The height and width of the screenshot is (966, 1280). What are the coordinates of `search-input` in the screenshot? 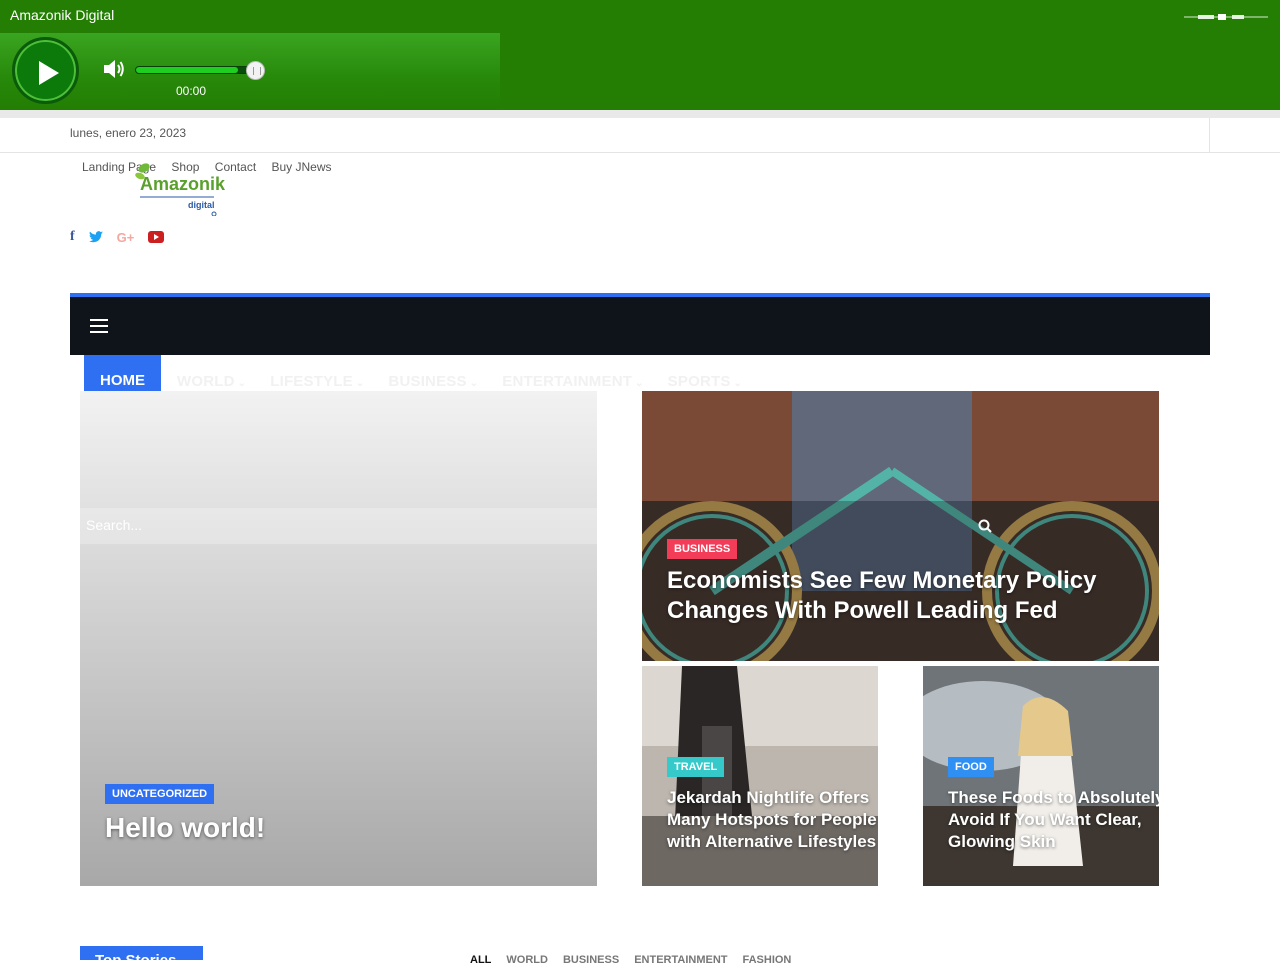 It's located at (286, 525).